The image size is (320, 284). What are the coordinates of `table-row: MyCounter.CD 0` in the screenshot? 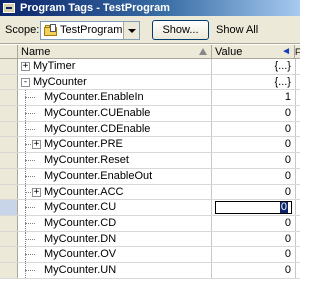 It's located at (150, 223).